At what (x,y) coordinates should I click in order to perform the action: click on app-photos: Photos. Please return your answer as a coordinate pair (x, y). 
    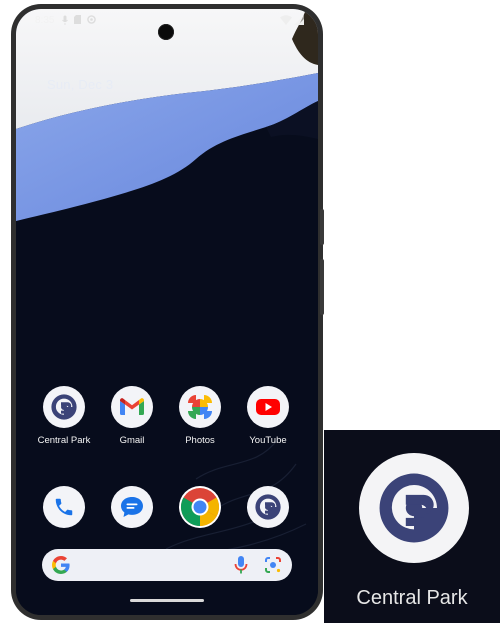
    Looking at the image, I should click on (200, 416).